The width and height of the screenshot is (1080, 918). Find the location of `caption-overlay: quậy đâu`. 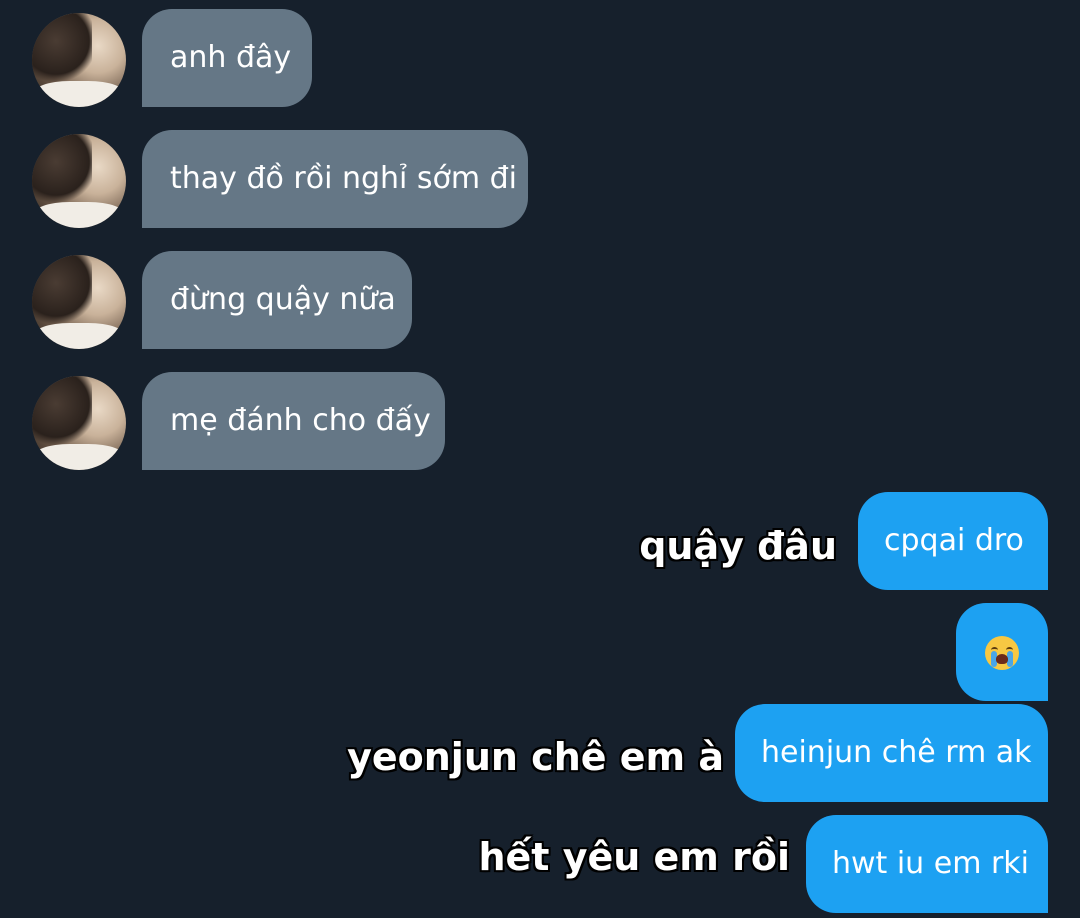

caption-overlay: quậy đâu is located at coordinates (738, 546).